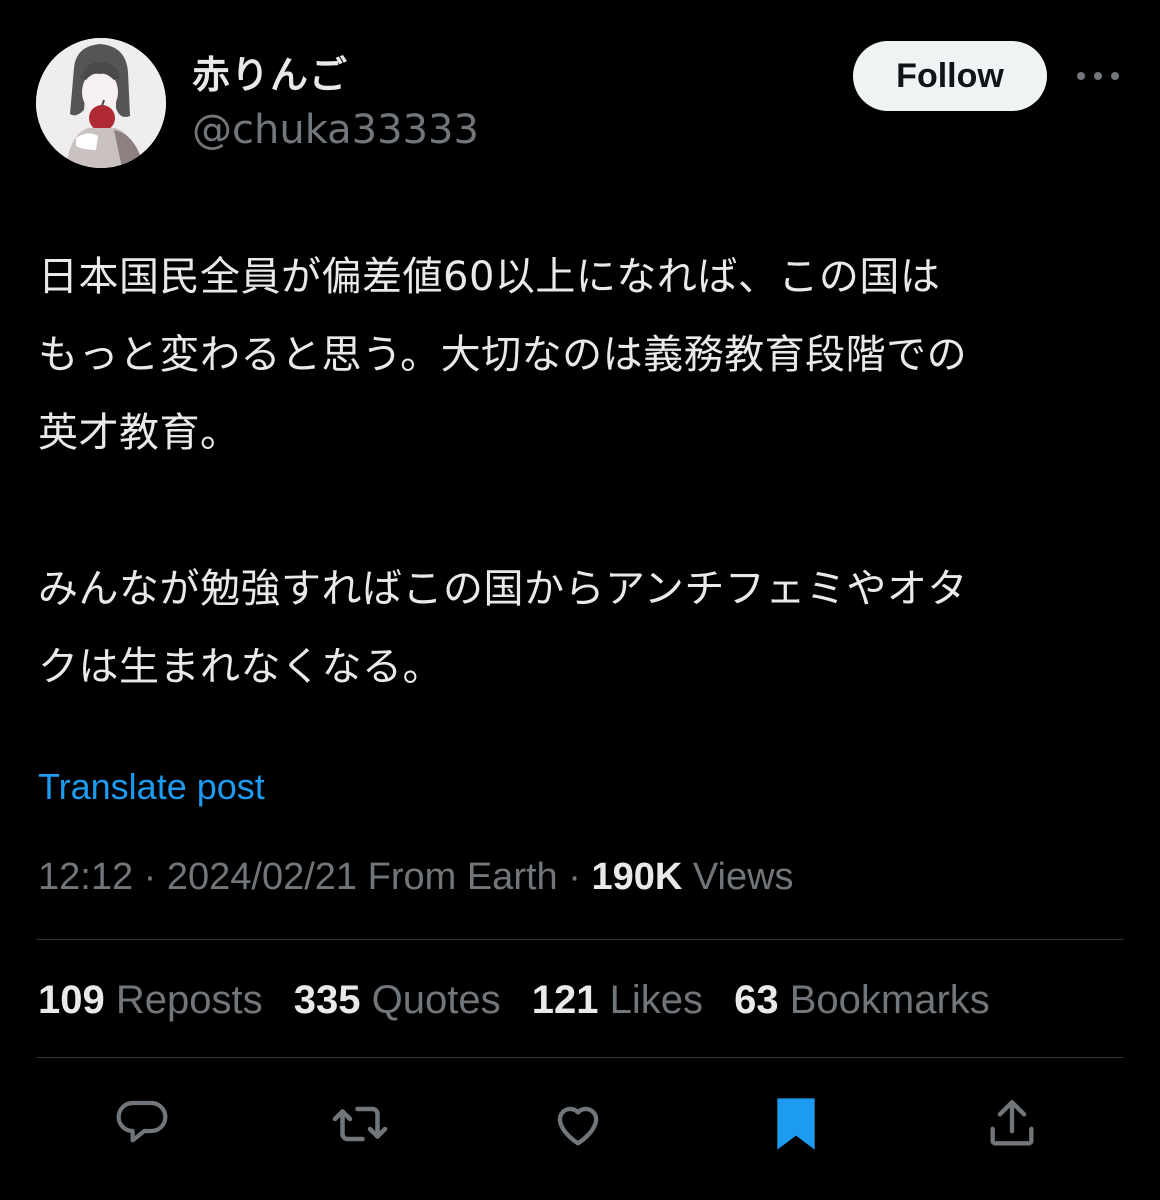 This screenshot has height=1200, width=1160. I want to click on quotes-count: 335, so click(327, 1000).